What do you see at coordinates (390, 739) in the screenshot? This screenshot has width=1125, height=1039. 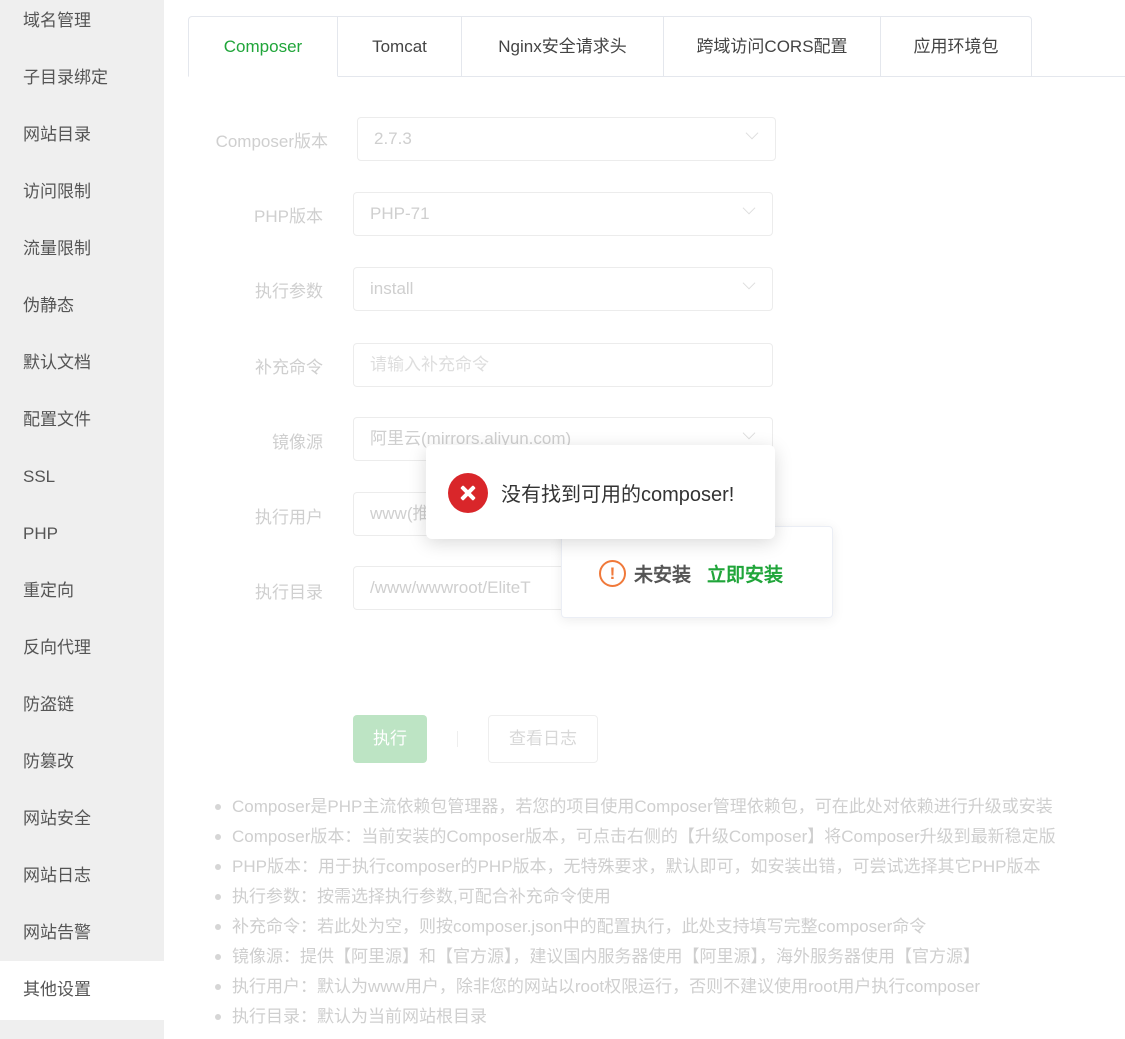 I see `execute-button: 执行` at bounding box center [390, 739].